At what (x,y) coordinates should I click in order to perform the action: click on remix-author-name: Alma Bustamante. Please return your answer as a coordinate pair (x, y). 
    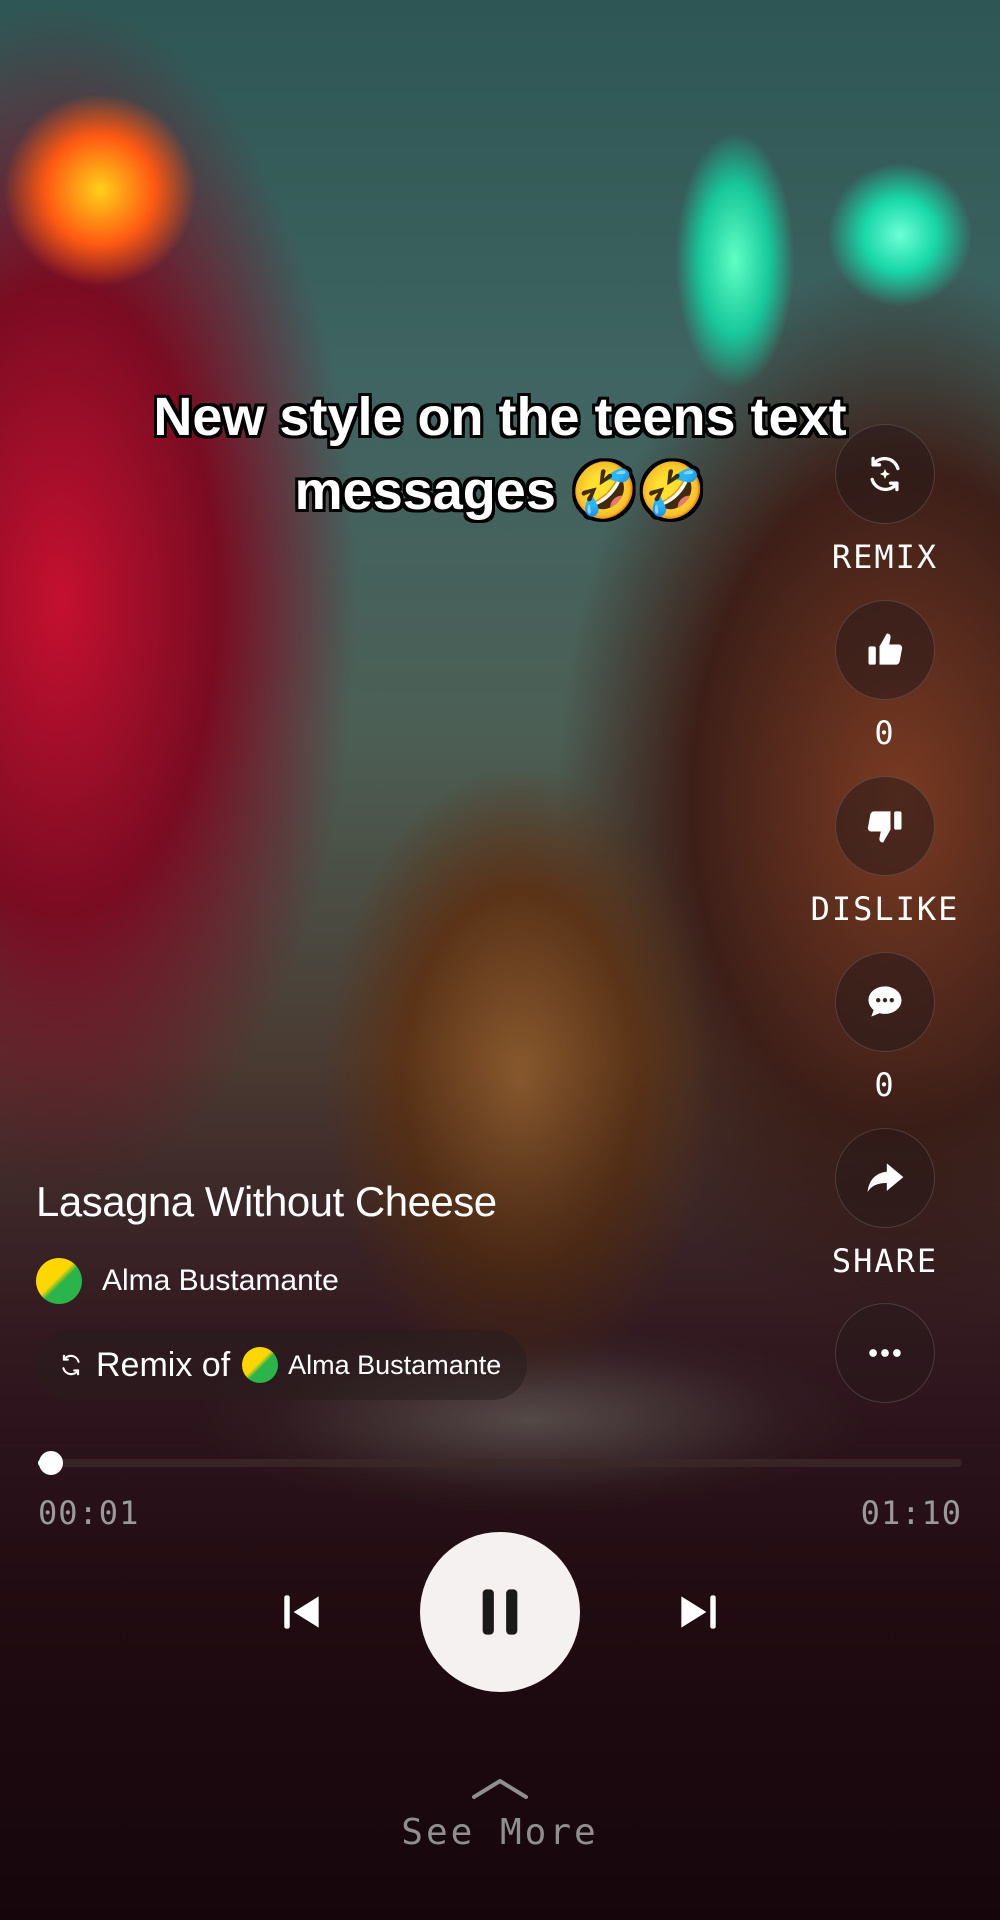
    Looking at the image, I should click on (395, 1364).